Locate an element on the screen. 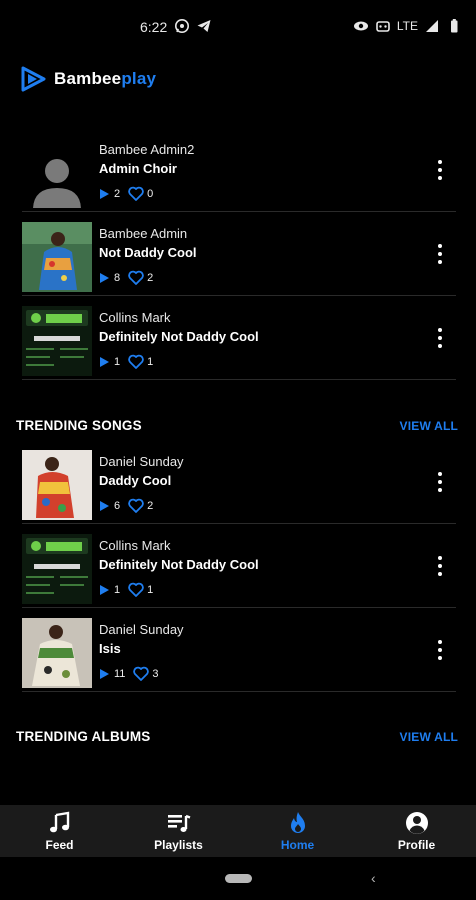 The image size is (476, 900). whatsapp-icon is located at coordinates (182, 26).